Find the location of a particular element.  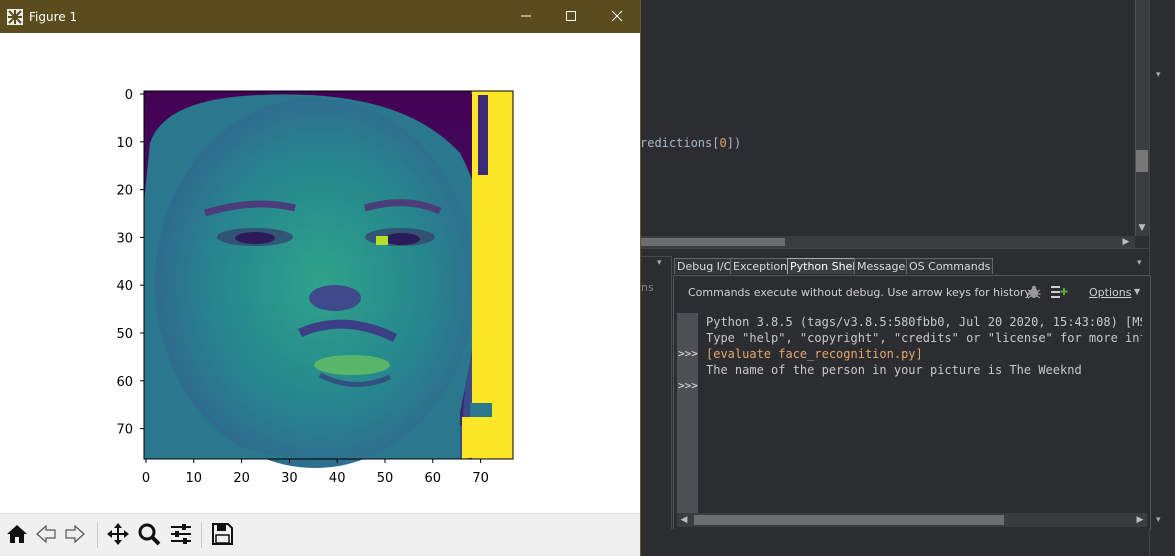

y-tick-label: 20 is located at coordinates (124, 191).